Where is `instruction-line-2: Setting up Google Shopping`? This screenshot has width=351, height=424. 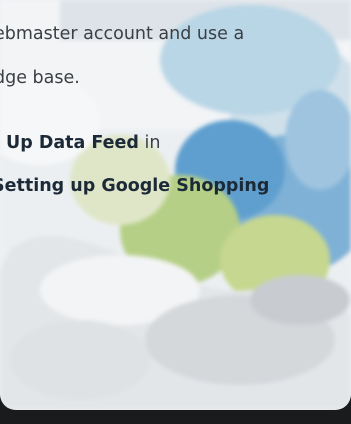
instruction-line-2: Setting up Google Shopping is located at coordinates (134, 186).